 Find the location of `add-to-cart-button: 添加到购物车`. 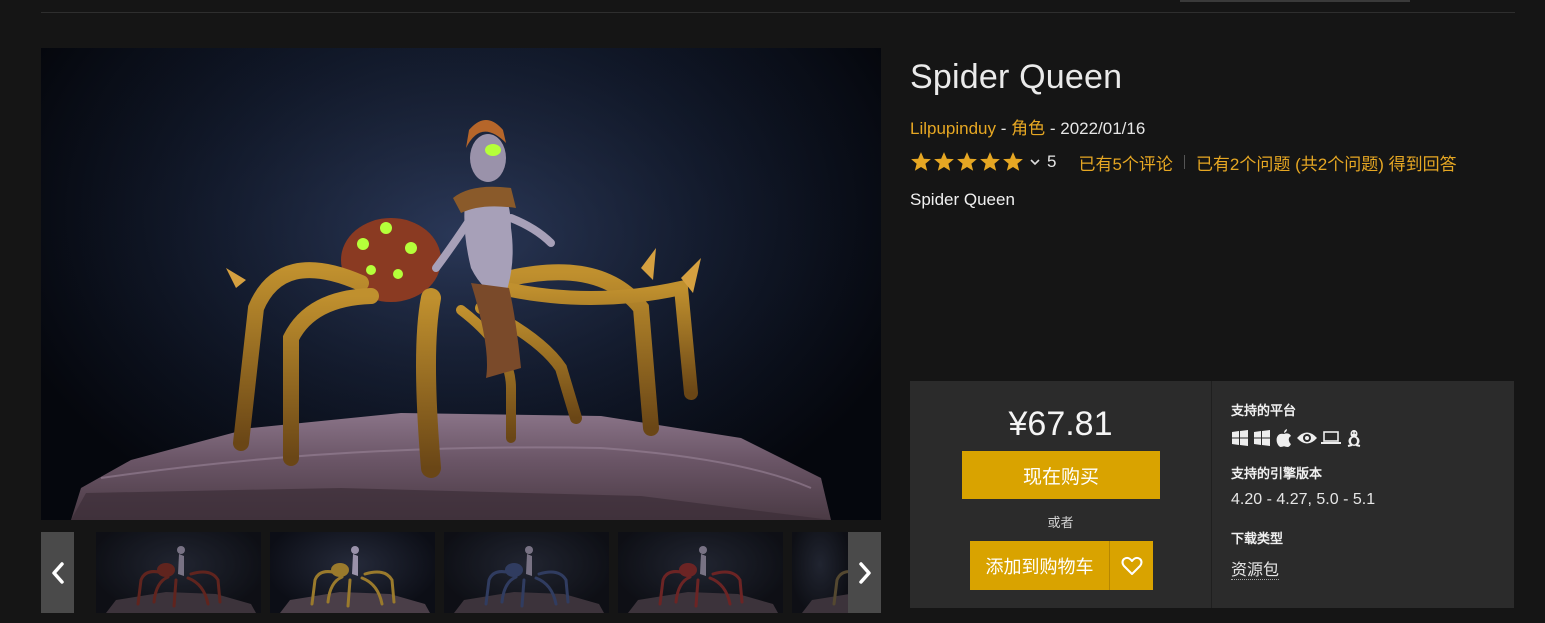

add-to-cart-button: 添加到购物车 is located at coordinates (1039, 565).